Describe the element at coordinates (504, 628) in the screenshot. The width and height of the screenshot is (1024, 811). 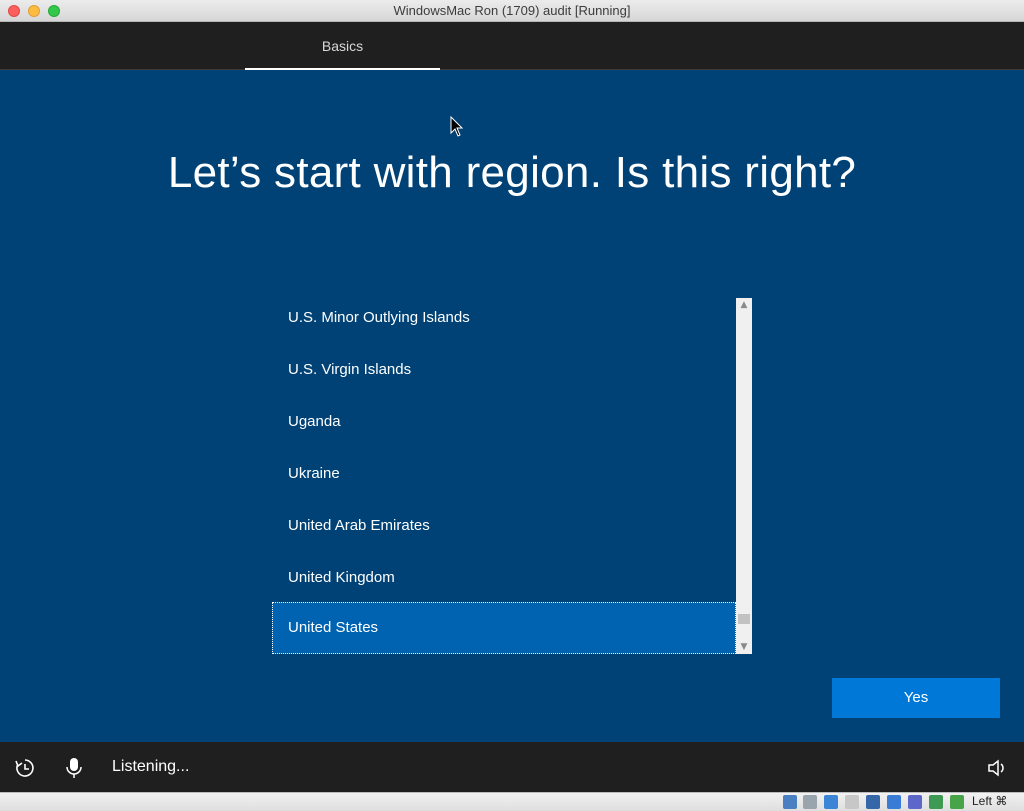
I see `region-list-item: United States` at that location.